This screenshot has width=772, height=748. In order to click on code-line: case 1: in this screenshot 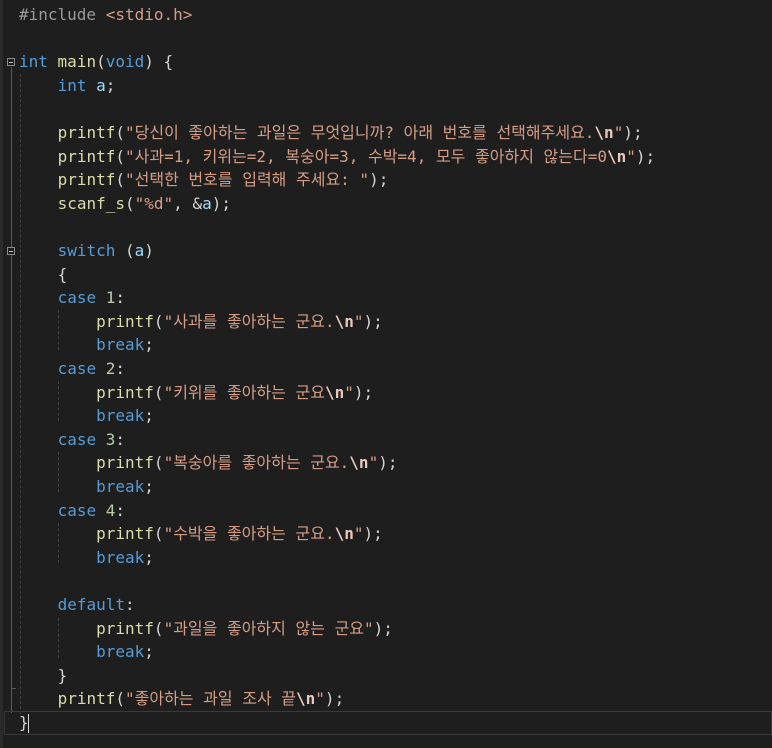, I will do `click(72, 298)`.